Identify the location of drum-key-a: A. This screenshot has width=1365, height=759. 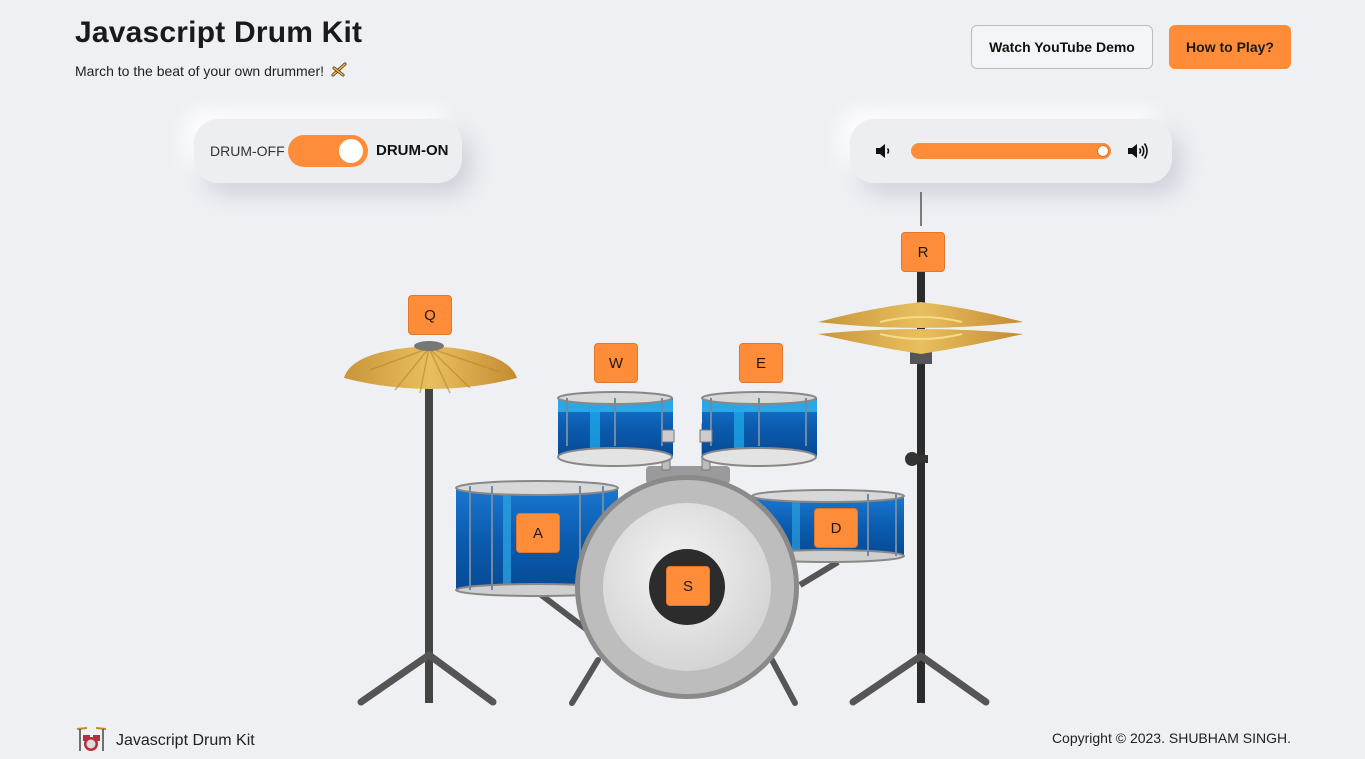
(538, 533).